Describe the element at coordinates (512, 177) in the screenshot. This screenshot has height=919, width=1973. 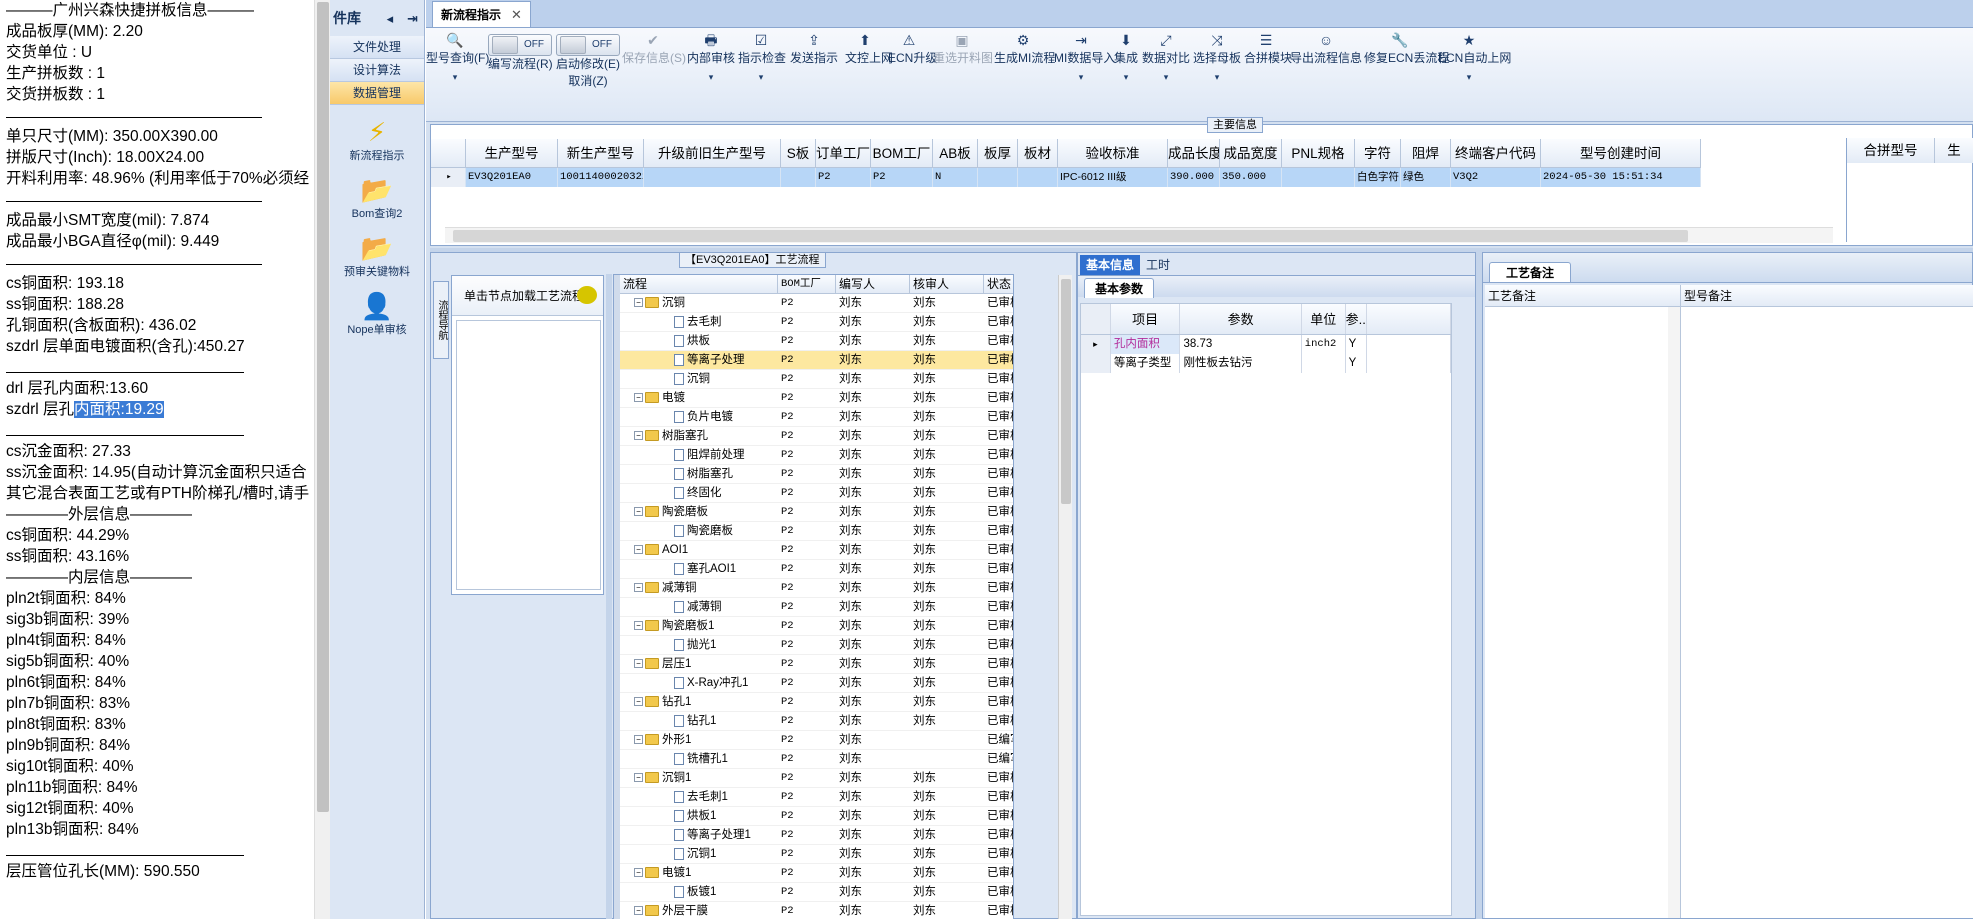
I see `table-cell: EV3Q201EA0` at that location.